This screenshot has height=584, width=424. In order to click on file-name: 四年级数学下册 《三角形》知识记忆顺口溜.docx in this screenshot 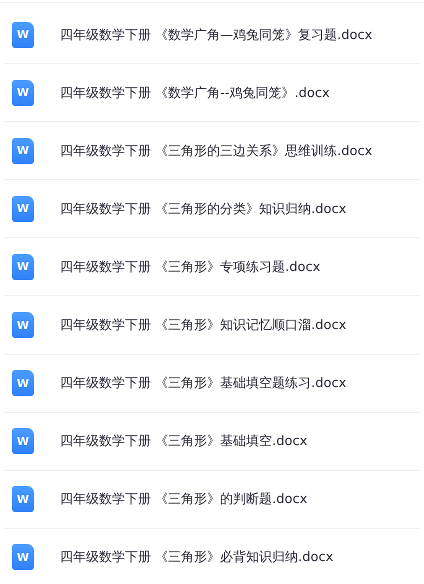, I will do `click(203, 325)`.